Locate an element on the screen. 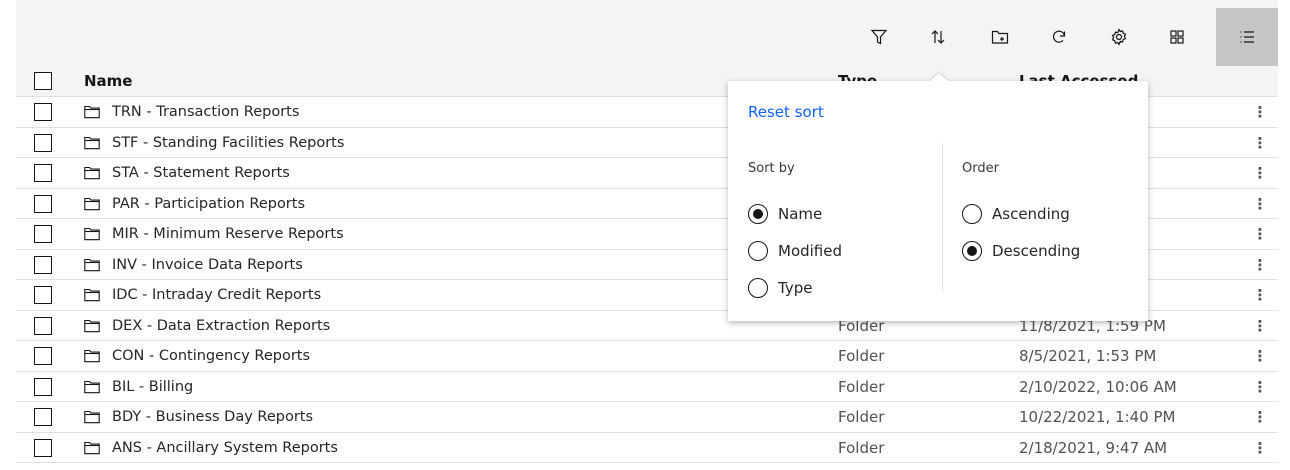 This screenshot has width=1290, height=470. sort-by-option-type: Type is located at coordinates (780, 288).